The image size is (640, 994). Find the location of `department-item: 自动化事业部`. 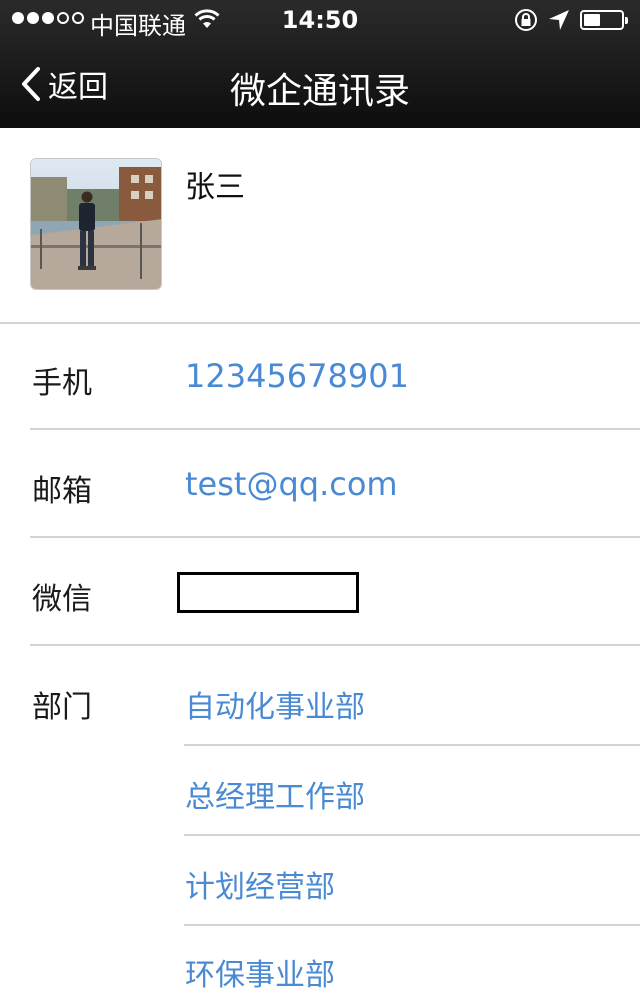

department-item: 自动化事业部 is located at coordinates (275, 704).